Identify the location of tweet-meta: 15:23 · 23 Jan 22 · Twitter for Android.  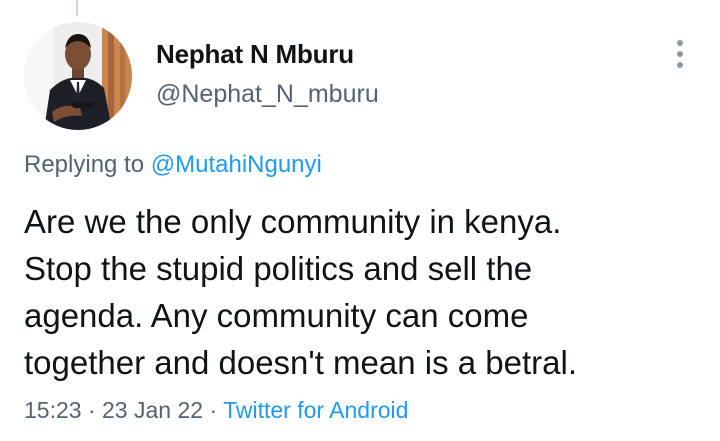
(216, 410).